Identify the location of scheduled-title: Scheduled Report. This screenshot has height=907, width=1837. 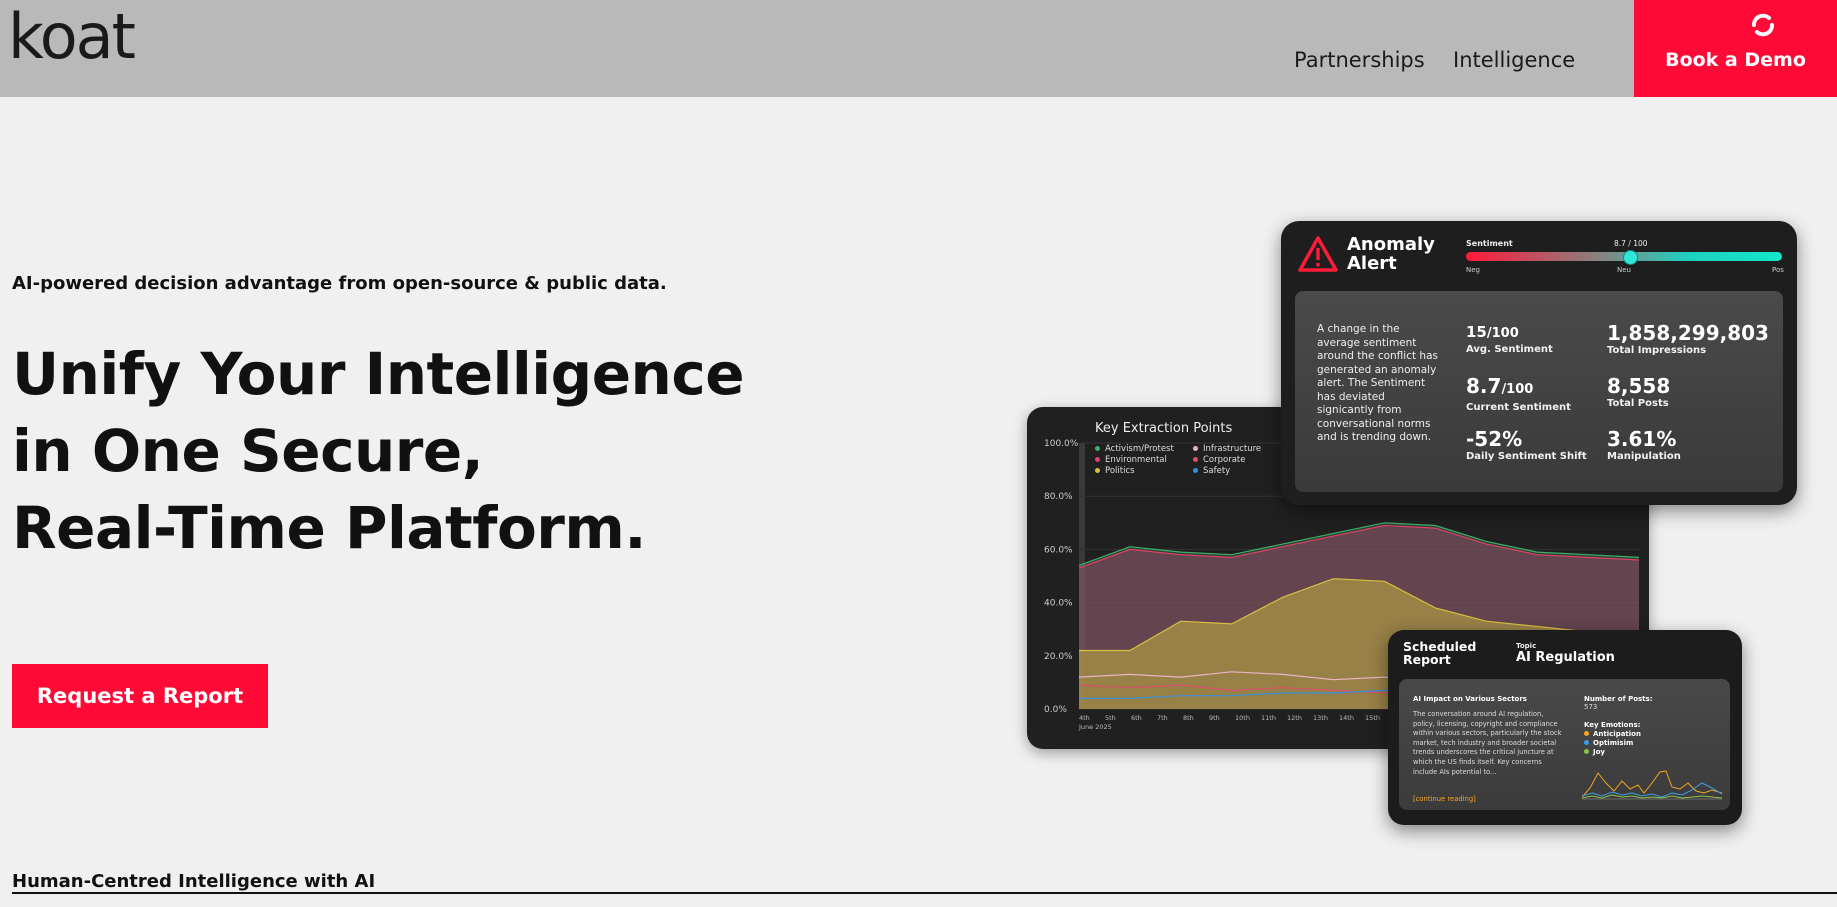
(1439, 653).